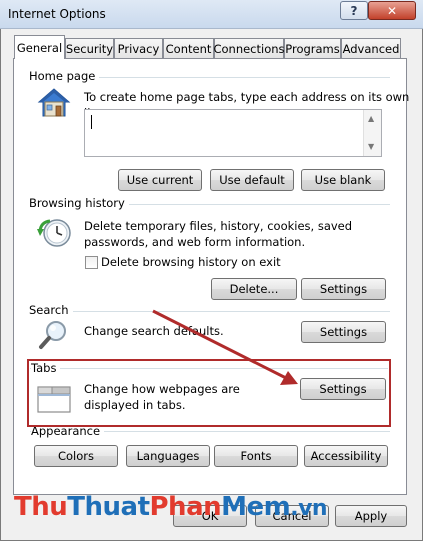 This screenshot has height=541, width=423. What do you see at coordinates (210, 311) in the screenshot?
I see `search-divider` at bounding box center [210, 311].